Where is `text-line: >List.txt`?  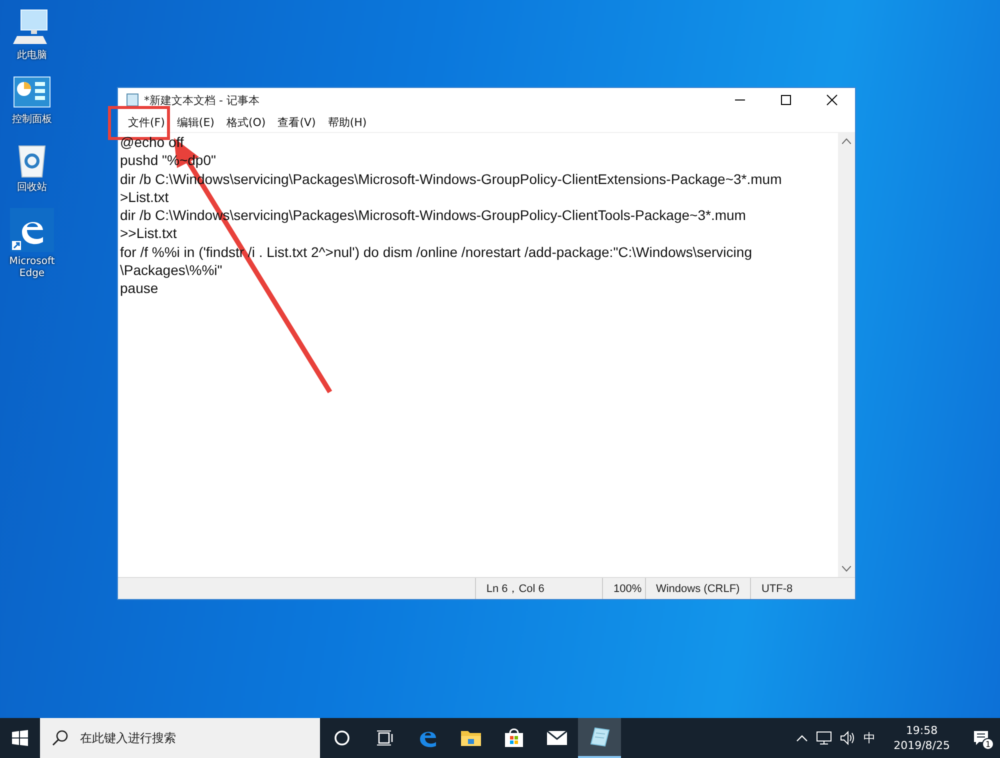 text-line: >List.txt is located at coordinates (144, 197).